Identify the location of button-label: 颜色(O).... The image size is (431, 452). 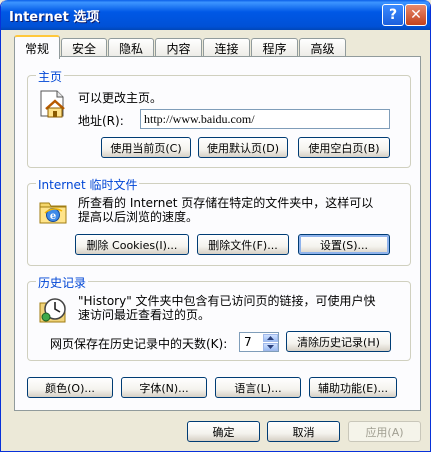
(70, 388).